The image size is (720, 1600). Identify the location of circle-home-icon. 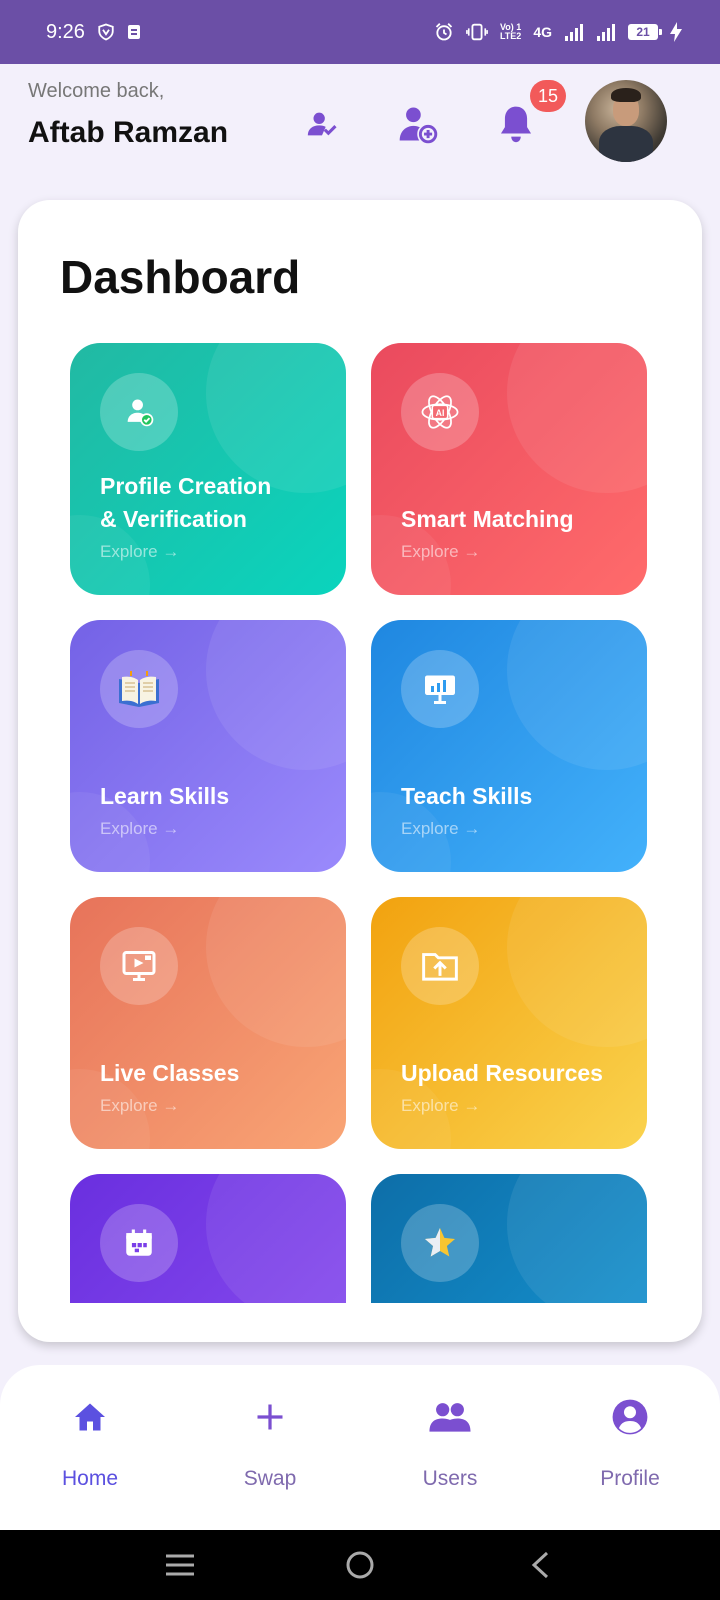
(360, 1565).